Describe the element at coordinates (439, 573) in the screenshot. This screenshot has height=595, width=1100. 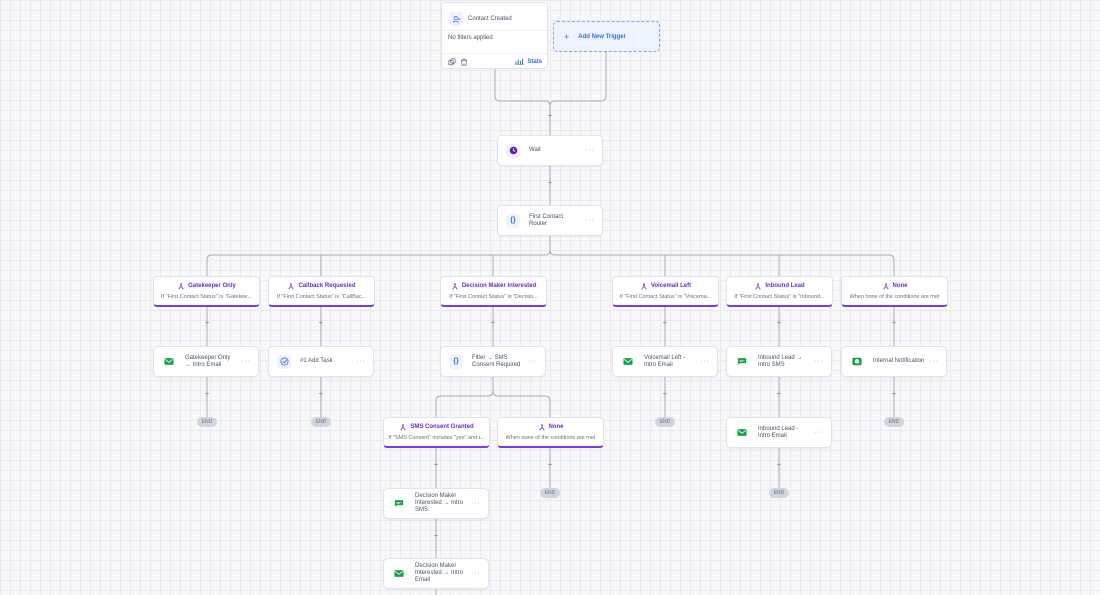
I see `action-label: Decision Maker Interested → Intro Email` at that location.